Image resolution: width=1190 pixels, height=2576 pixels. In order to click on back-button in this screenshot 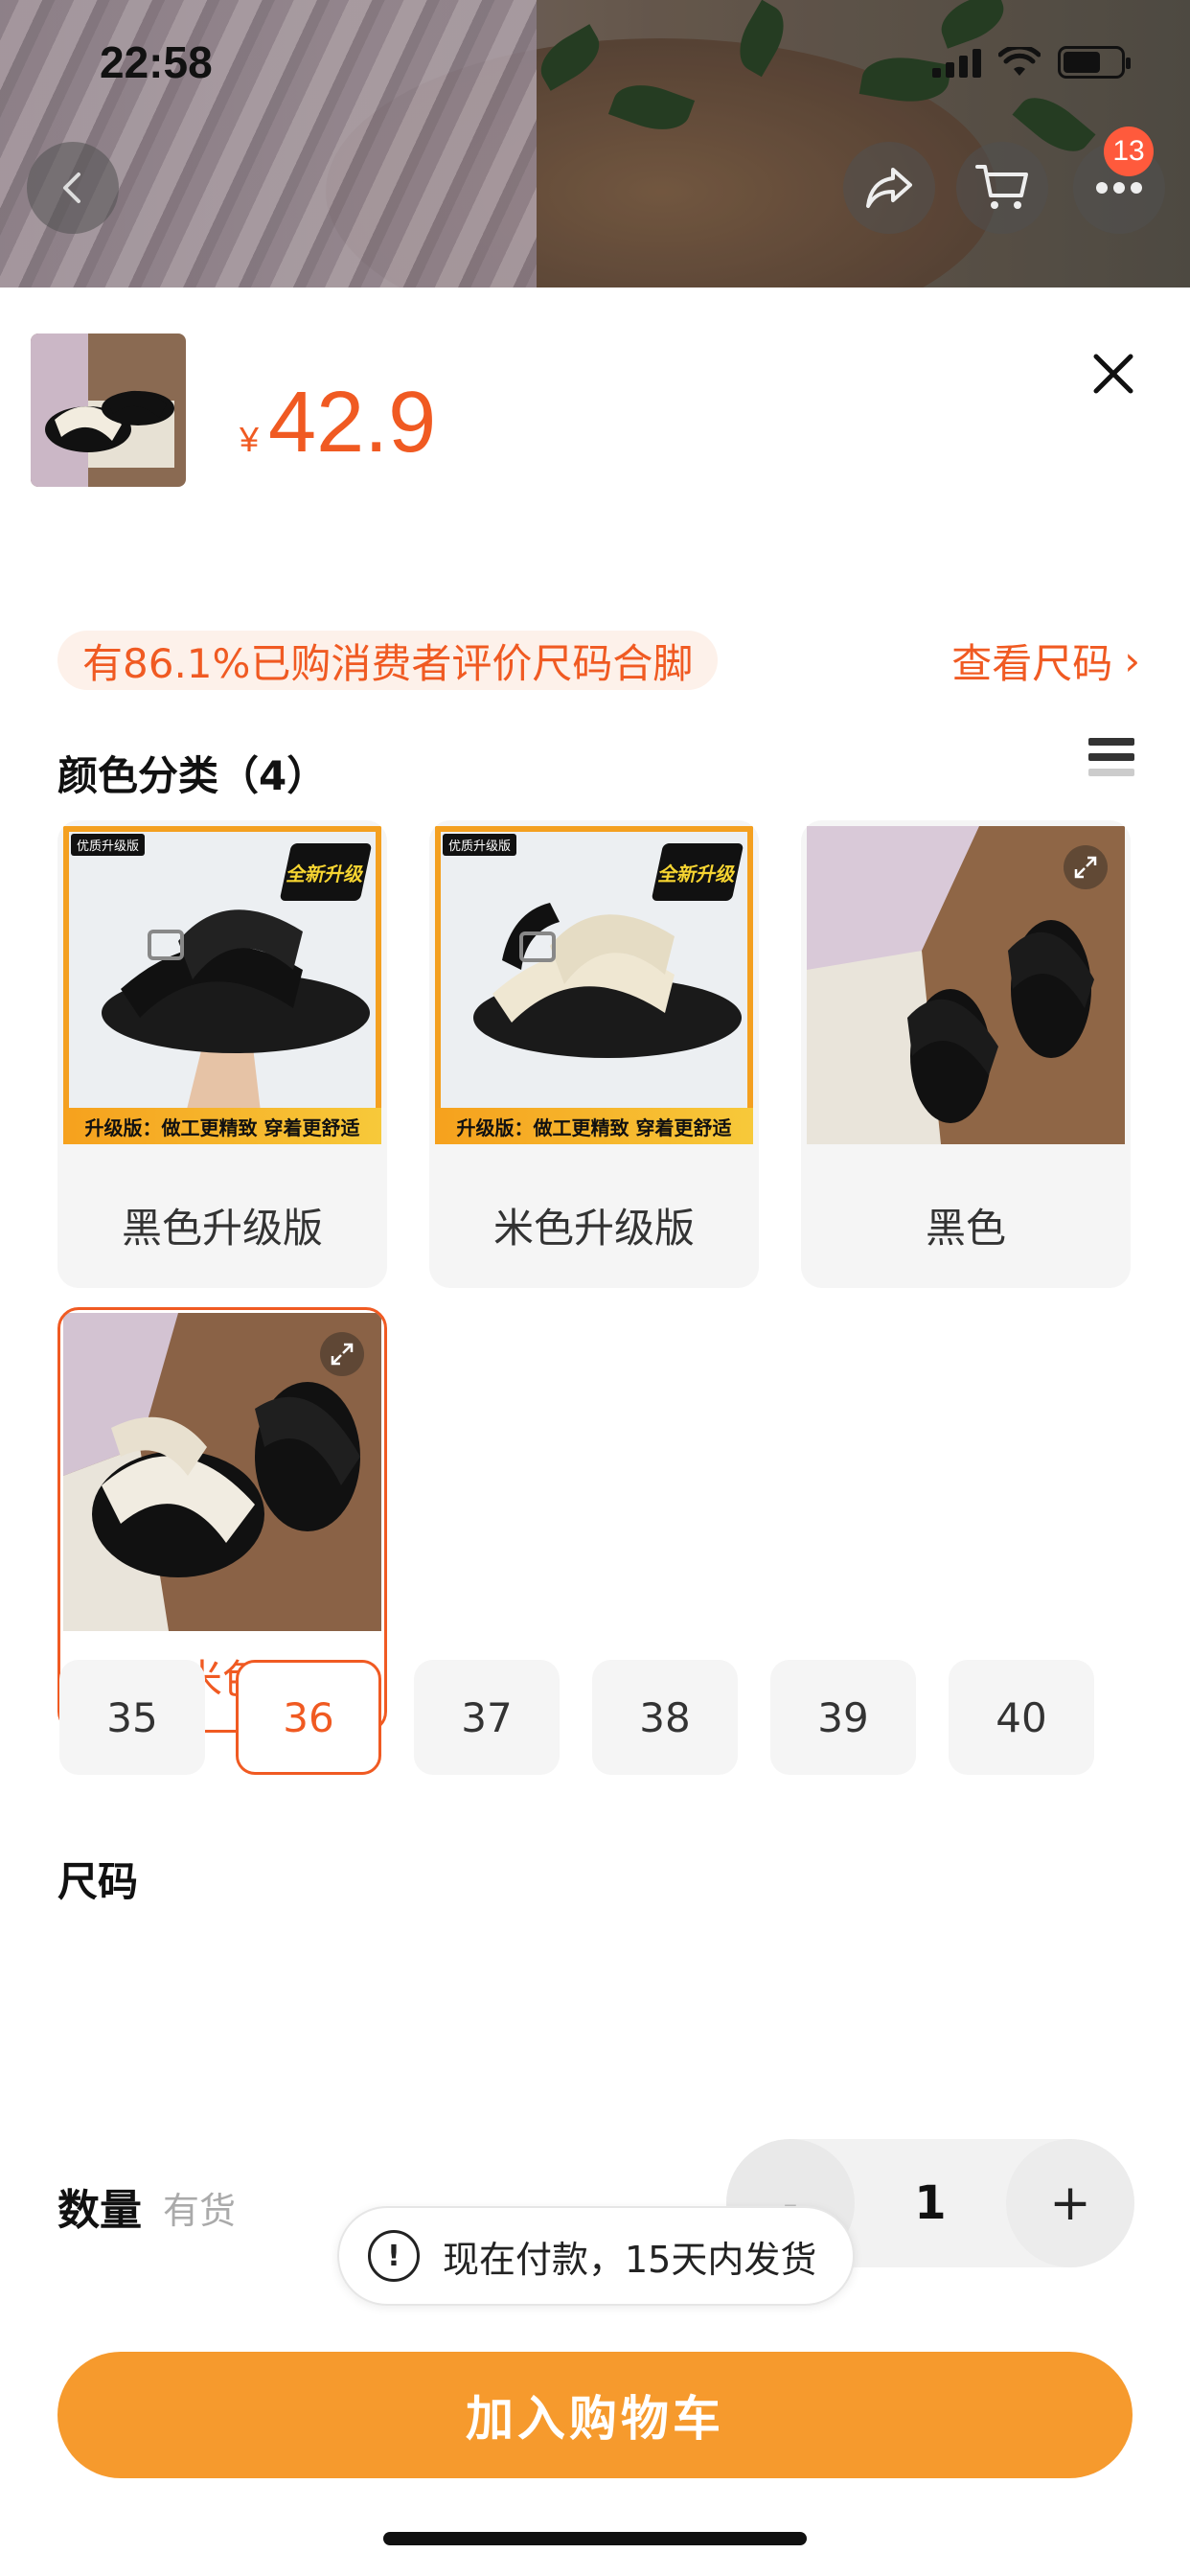, I will do `click(73, 188)`.